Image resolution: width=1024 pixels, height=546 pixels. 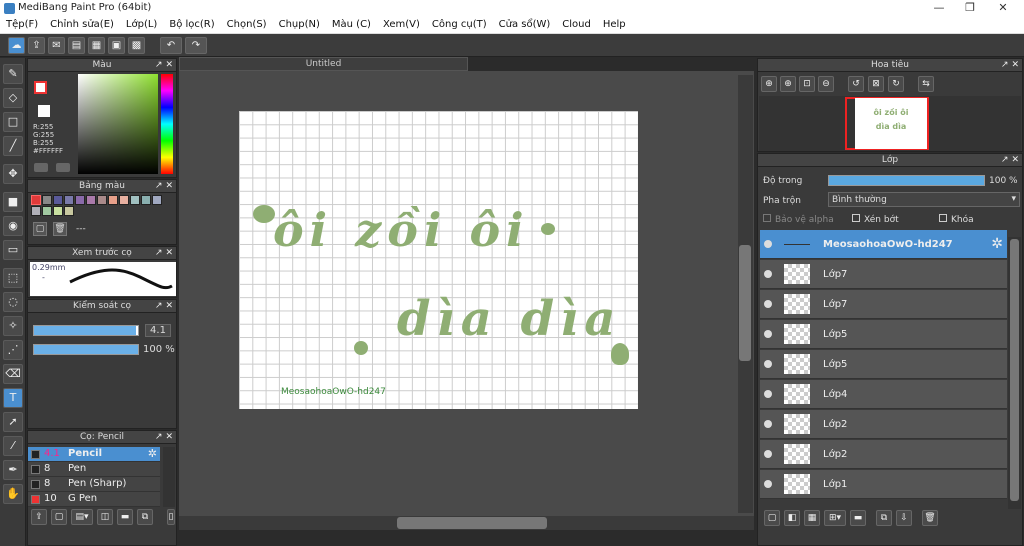 I want to click on move-tool-icon: ✥, so click(x=13, y=174).